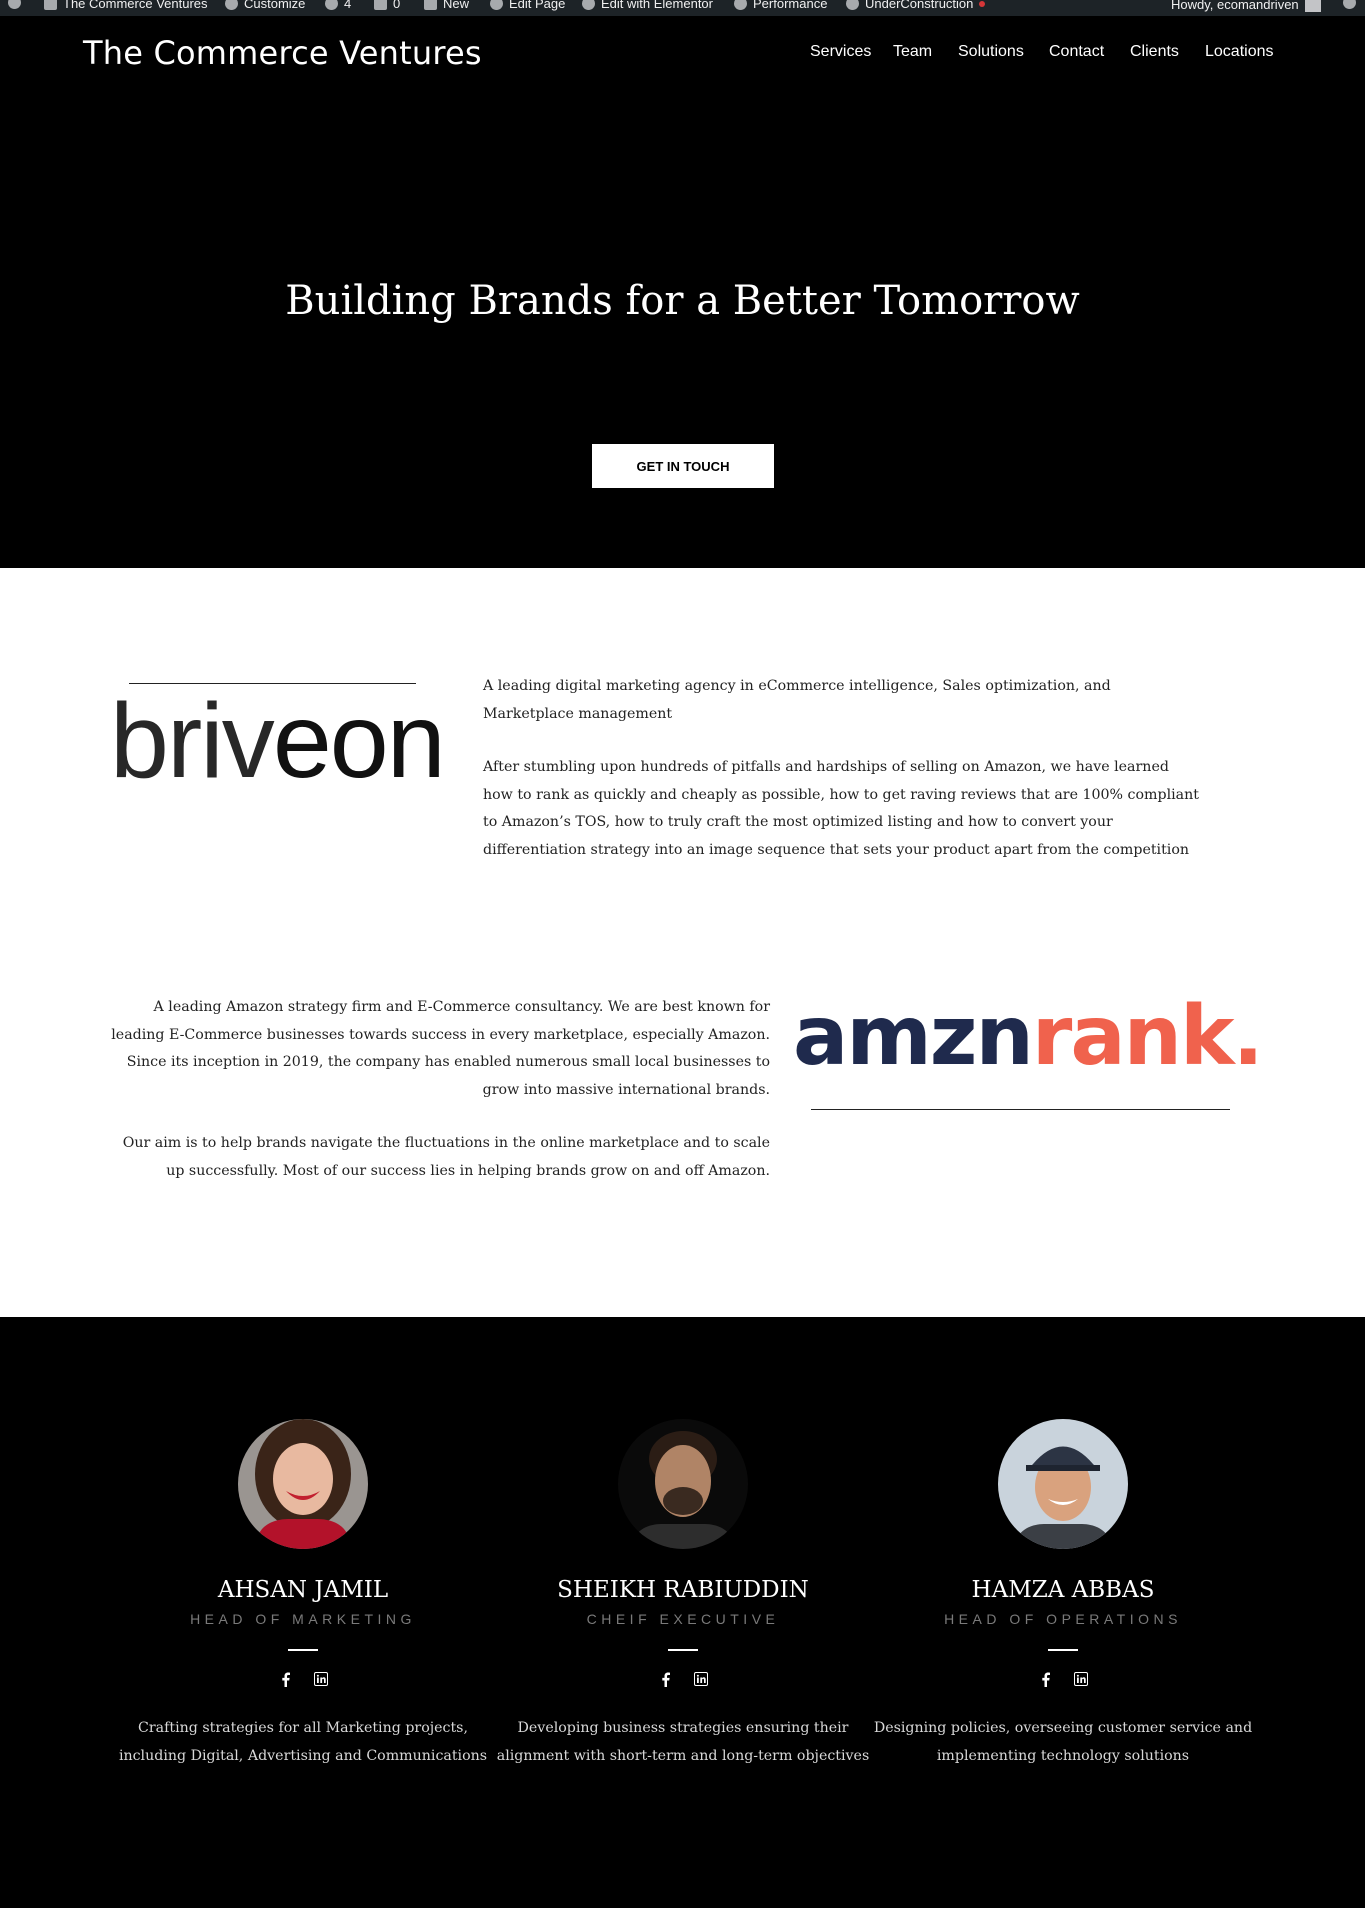 This screenshot has height=1908, width=1365. I want to click on search-icon, so click(1349, 4).